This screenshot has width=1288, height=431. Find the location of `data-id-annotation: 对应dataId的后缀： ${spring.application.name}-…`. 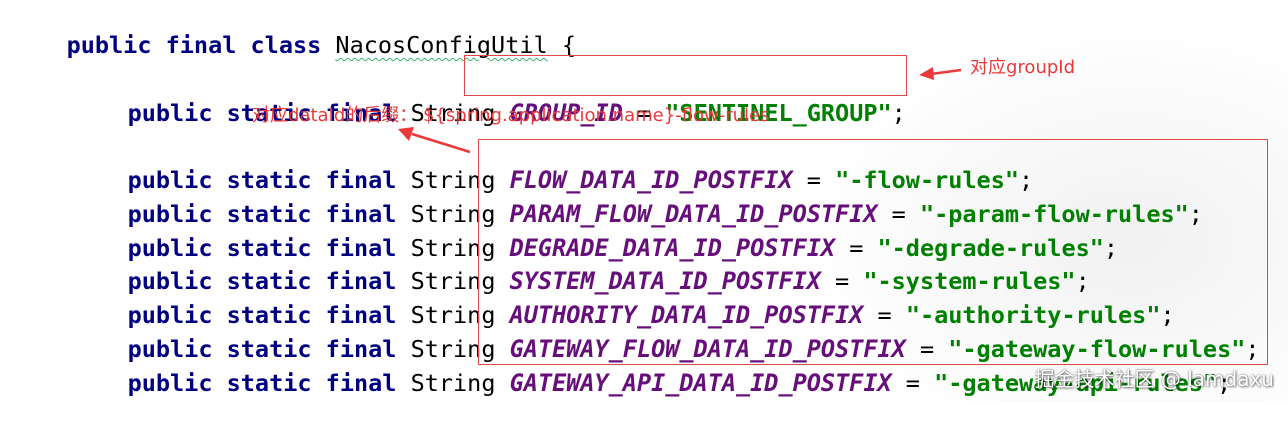

data-id-annotation: 对应dataId的后缀： ${spring.application.name}-… is located at coordinates (511, 115).